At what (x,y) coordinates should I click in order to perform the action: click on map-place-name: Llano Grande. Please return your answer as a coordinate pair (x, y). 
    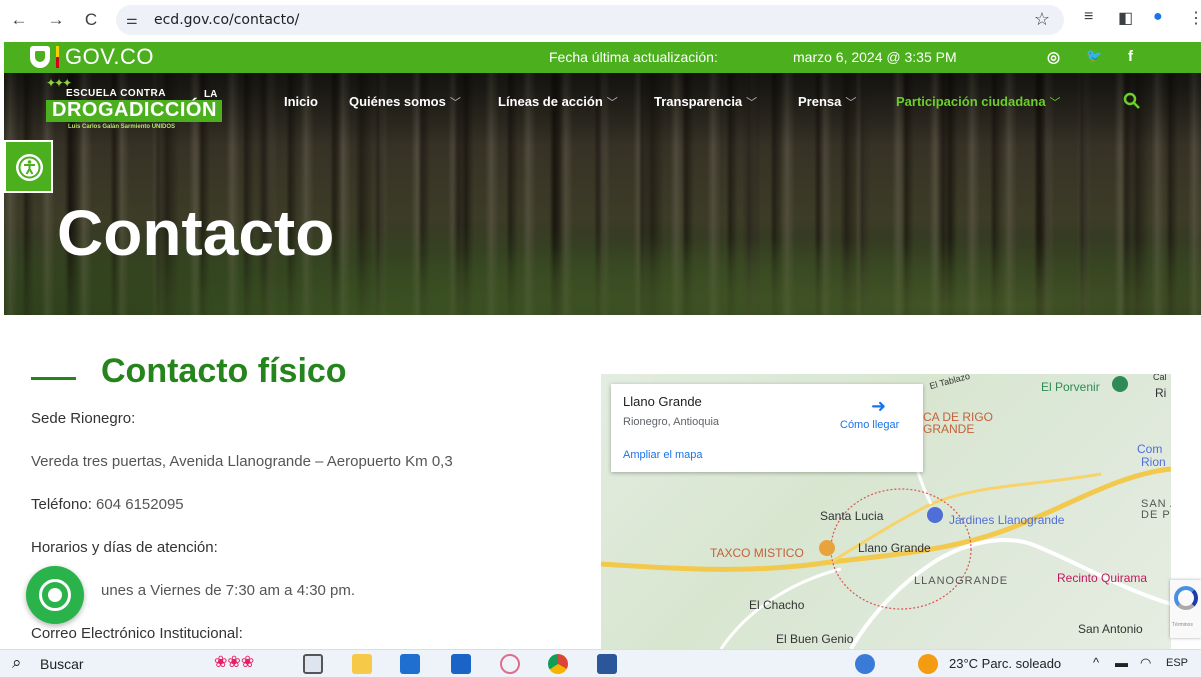
    Looking at the image, I should click on (662, 401).